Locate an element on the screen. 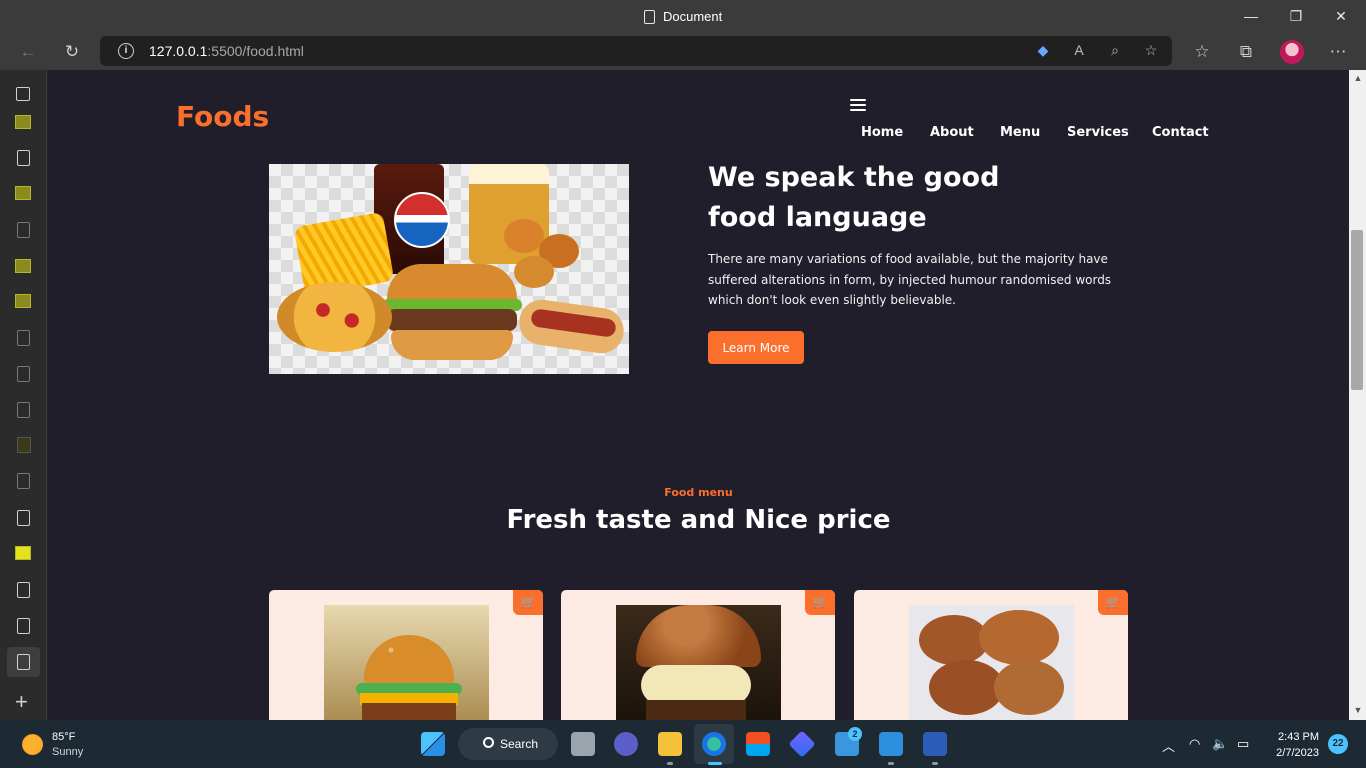  hero-heading-line1: We speak the good is located at coordinates (854, 177).